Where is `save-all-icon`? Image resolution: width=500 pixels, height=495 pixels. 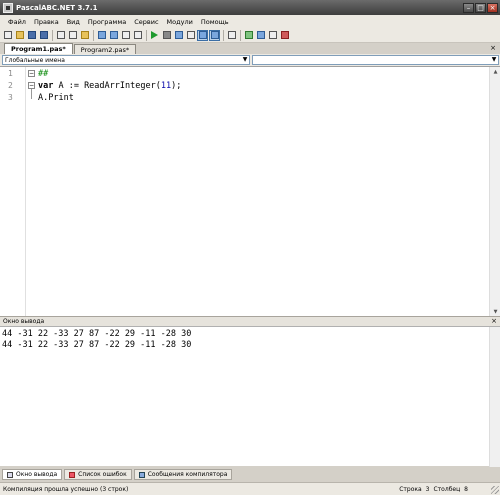
save-all-icon is located at coordinates (43, 35).